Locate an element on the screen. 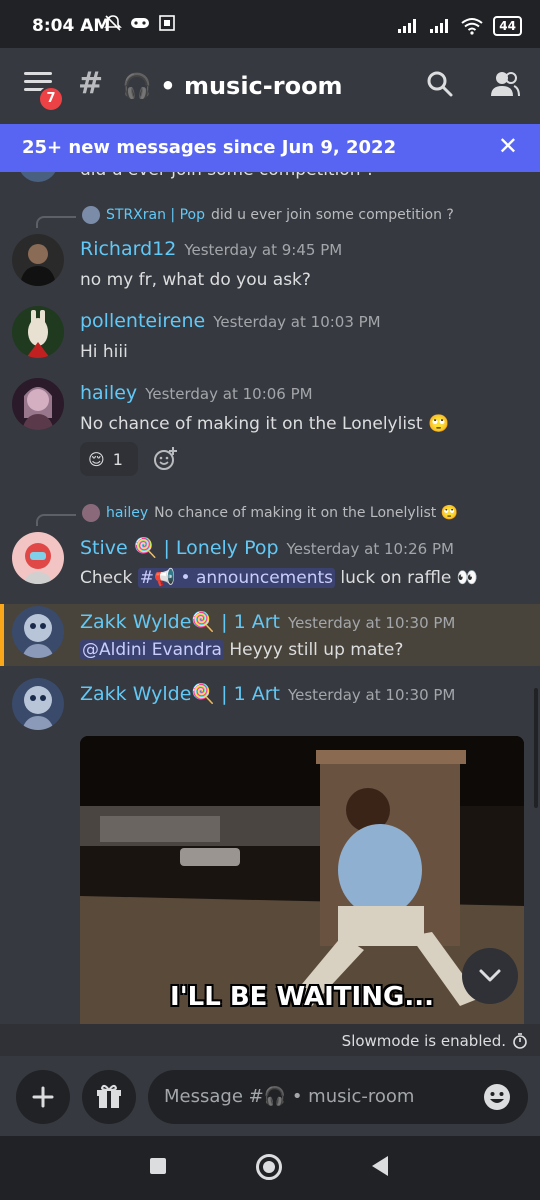  add-attachment-button is located at coordinates (43, 1097).